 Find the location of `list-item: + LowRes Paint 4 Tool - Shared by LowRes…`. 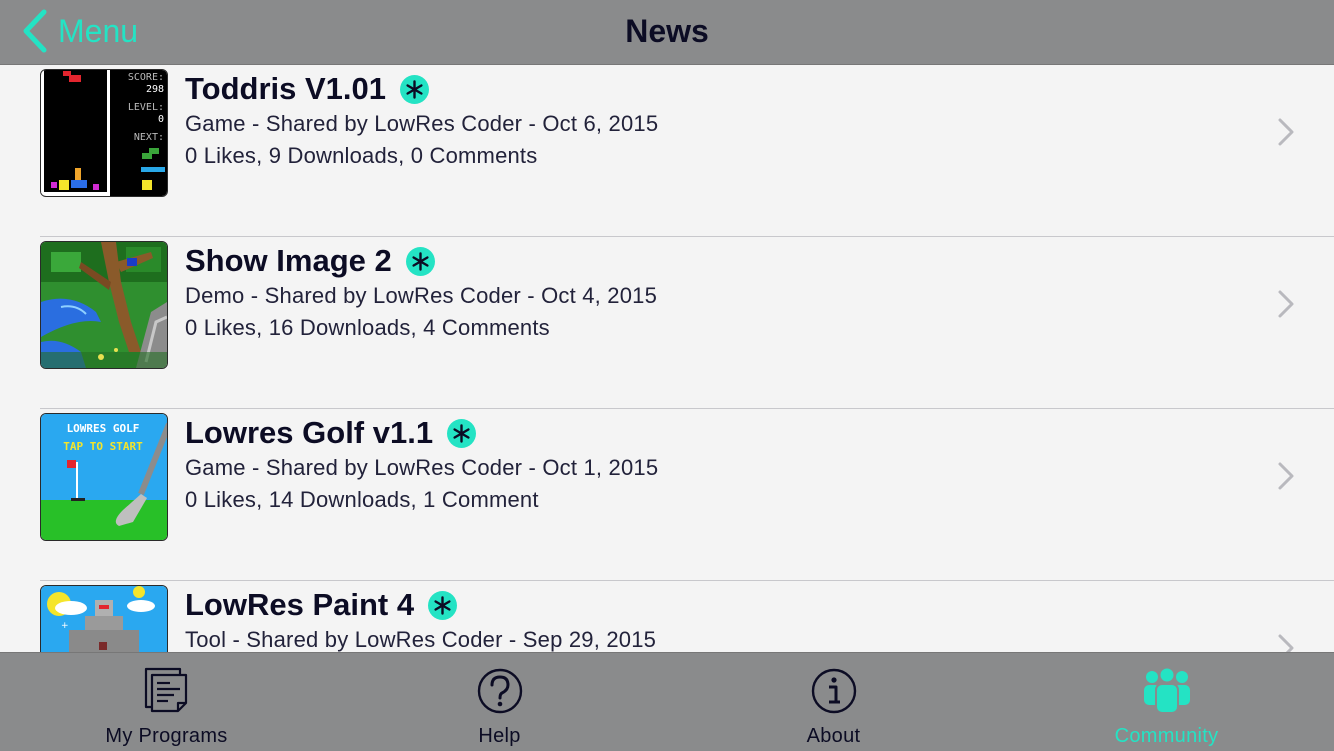

list-item: + LowRes Paint 4 Tool - Shared by LowRes… is located at coordinates (667, 616).